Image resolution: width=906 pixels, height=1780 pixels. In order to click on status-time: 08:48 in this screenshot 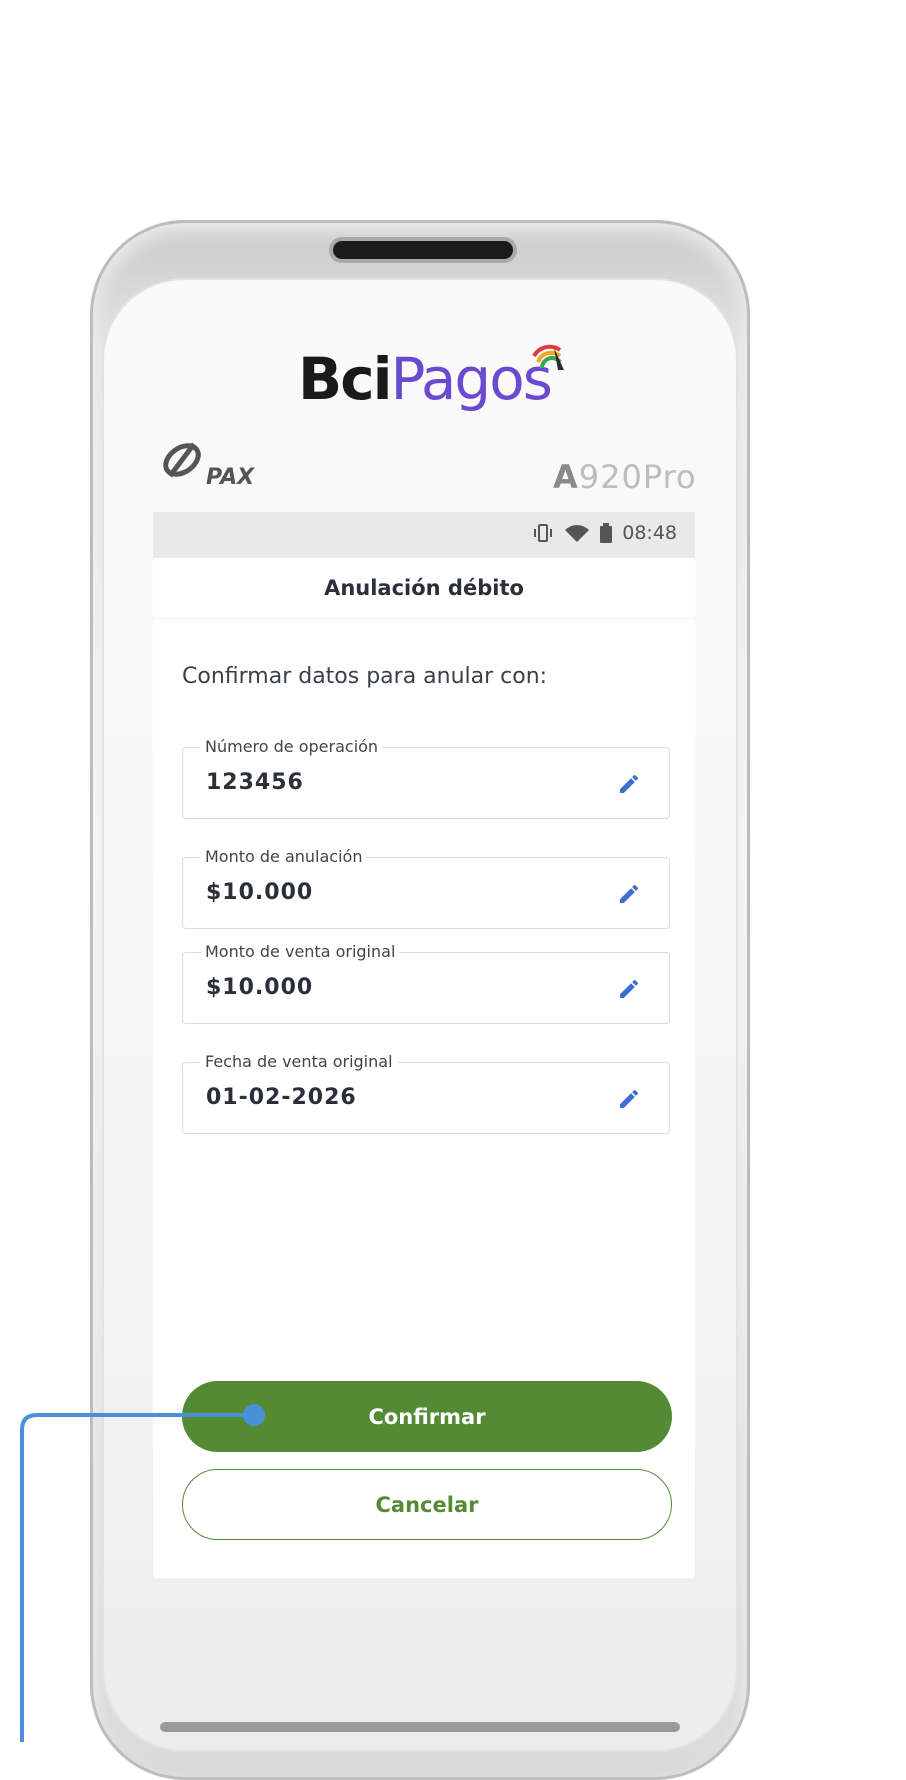, I will do `click(649, 533)`.